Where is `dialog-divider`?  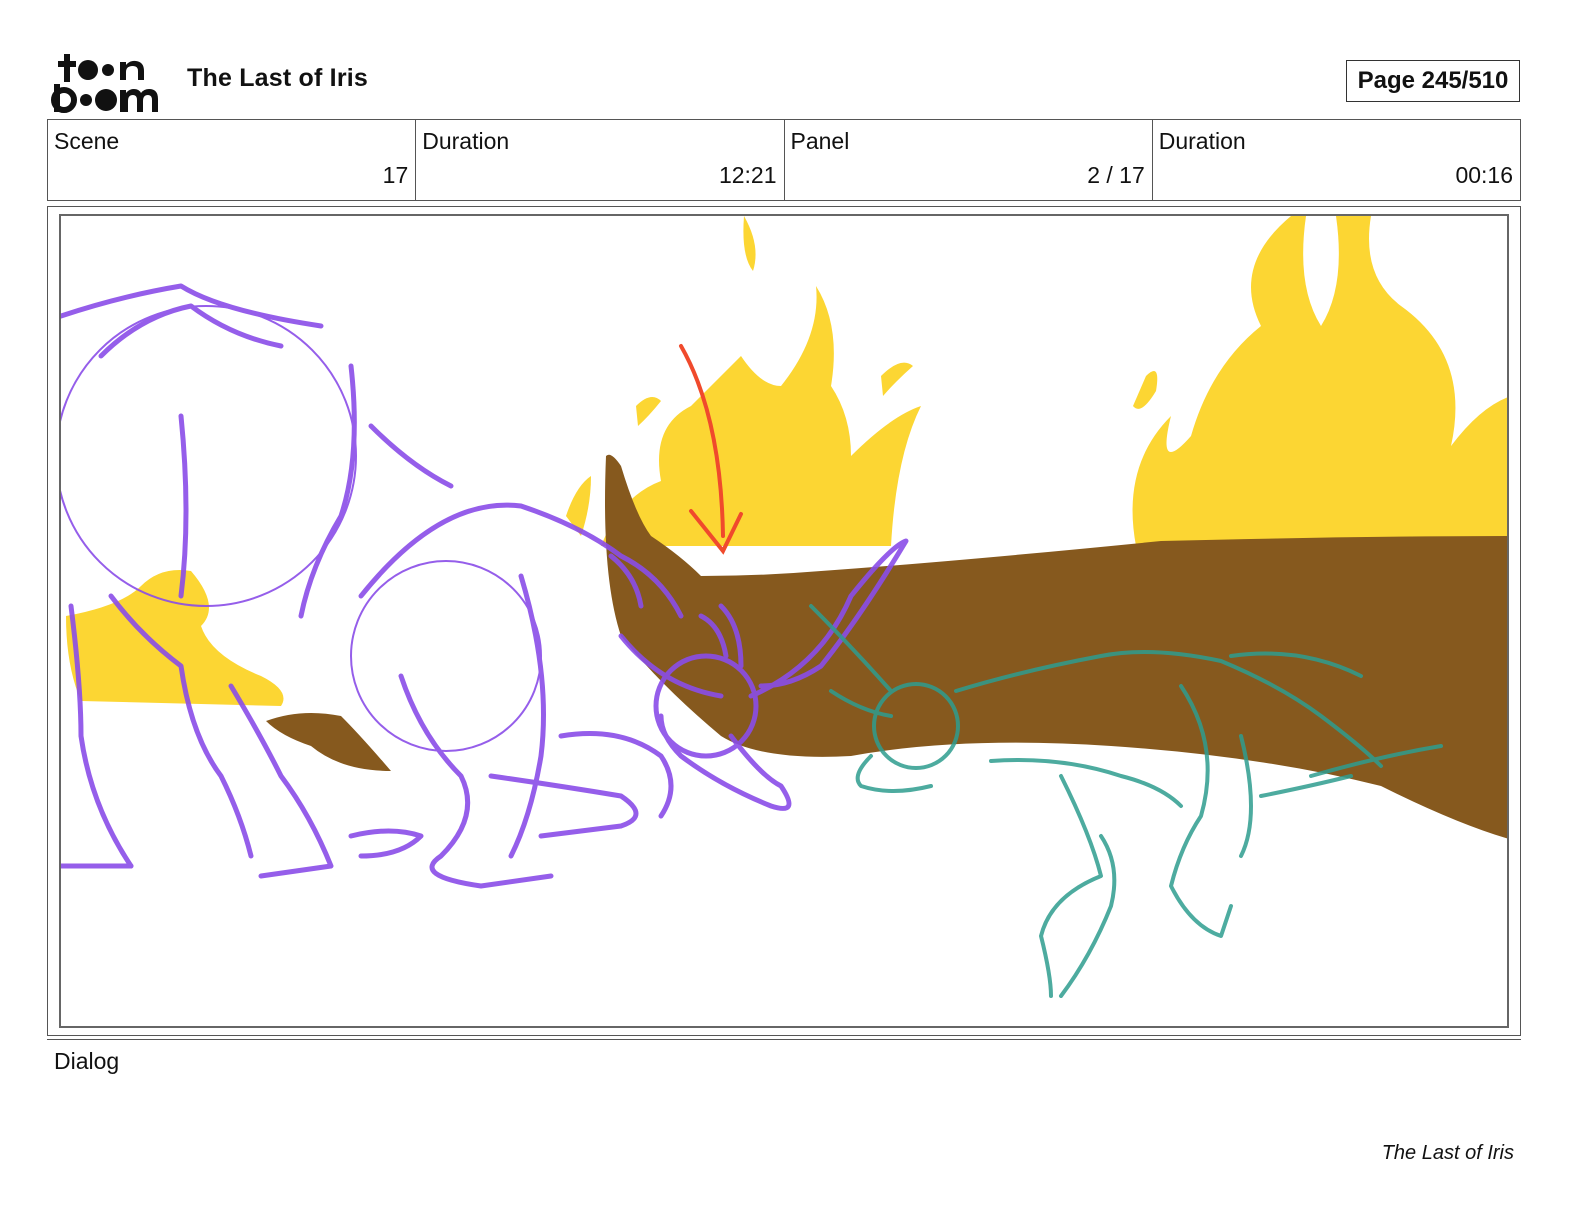 dialog-divider is located at coordinates (784, 1039).